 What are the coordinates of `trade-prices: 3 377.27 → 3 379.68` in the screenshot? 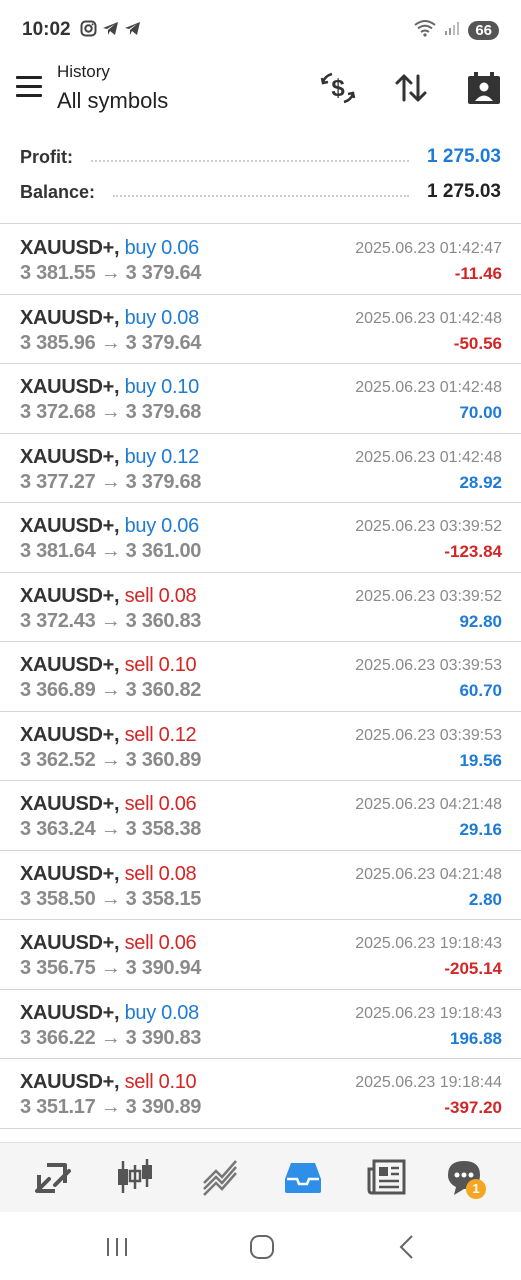 It's located at (111, 481).